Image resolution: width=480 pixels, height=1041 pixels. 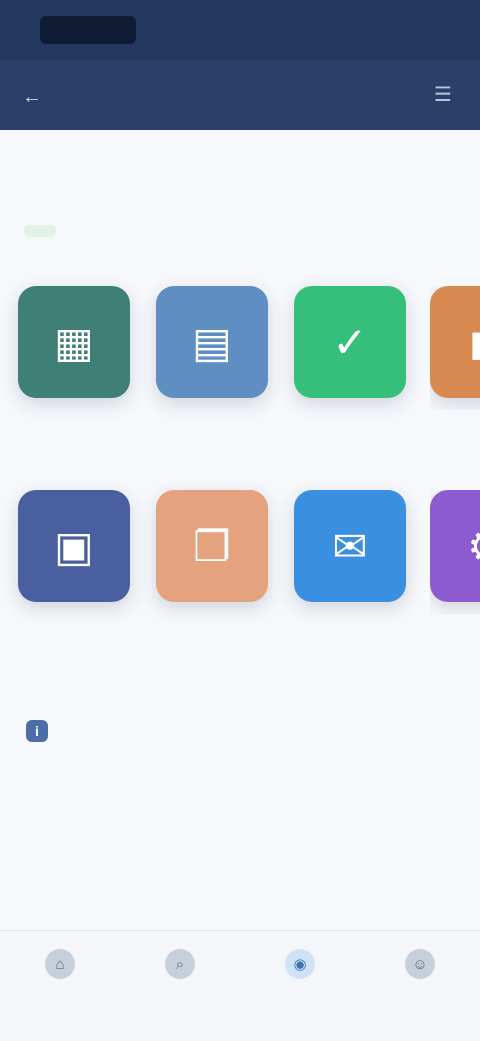 I want to click on feature-tile-7: ✉, so click(x=350, y=552).